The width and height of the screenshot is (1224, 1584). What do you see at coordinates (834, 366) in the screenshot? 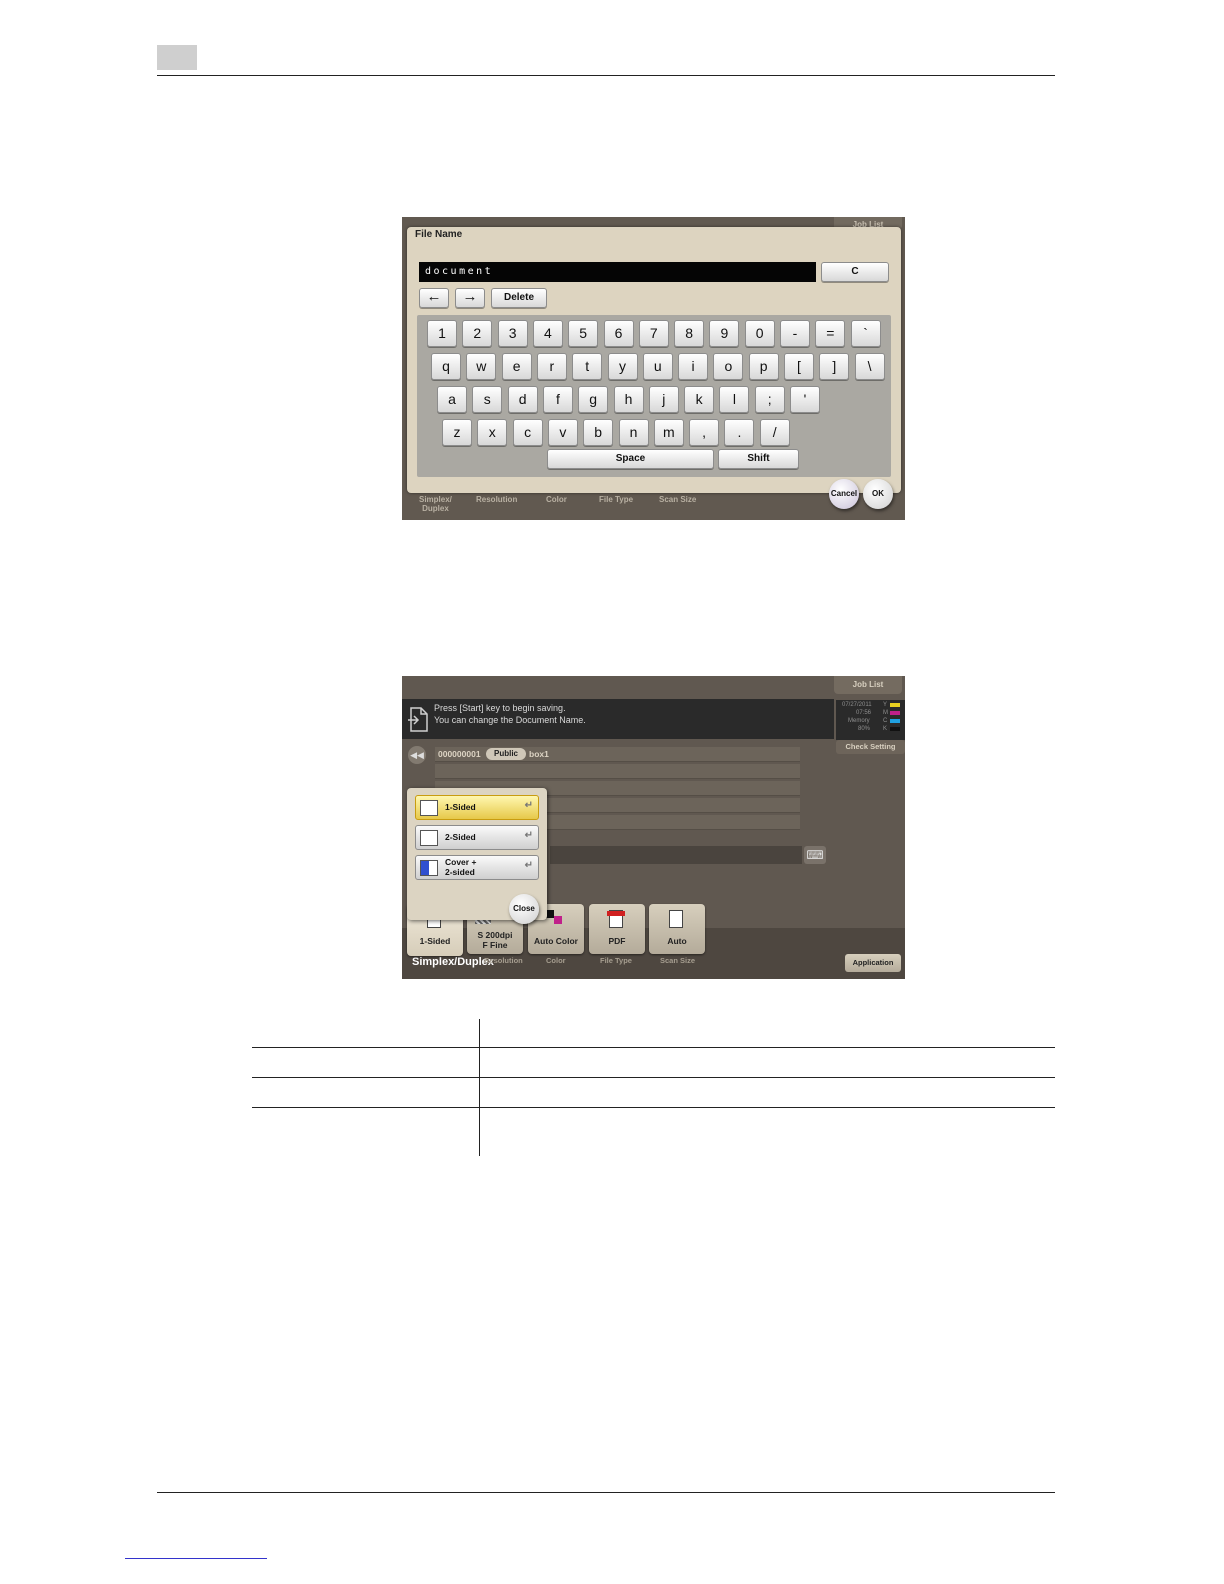
I see `key-button: ]` at bounding box center [834, 366].